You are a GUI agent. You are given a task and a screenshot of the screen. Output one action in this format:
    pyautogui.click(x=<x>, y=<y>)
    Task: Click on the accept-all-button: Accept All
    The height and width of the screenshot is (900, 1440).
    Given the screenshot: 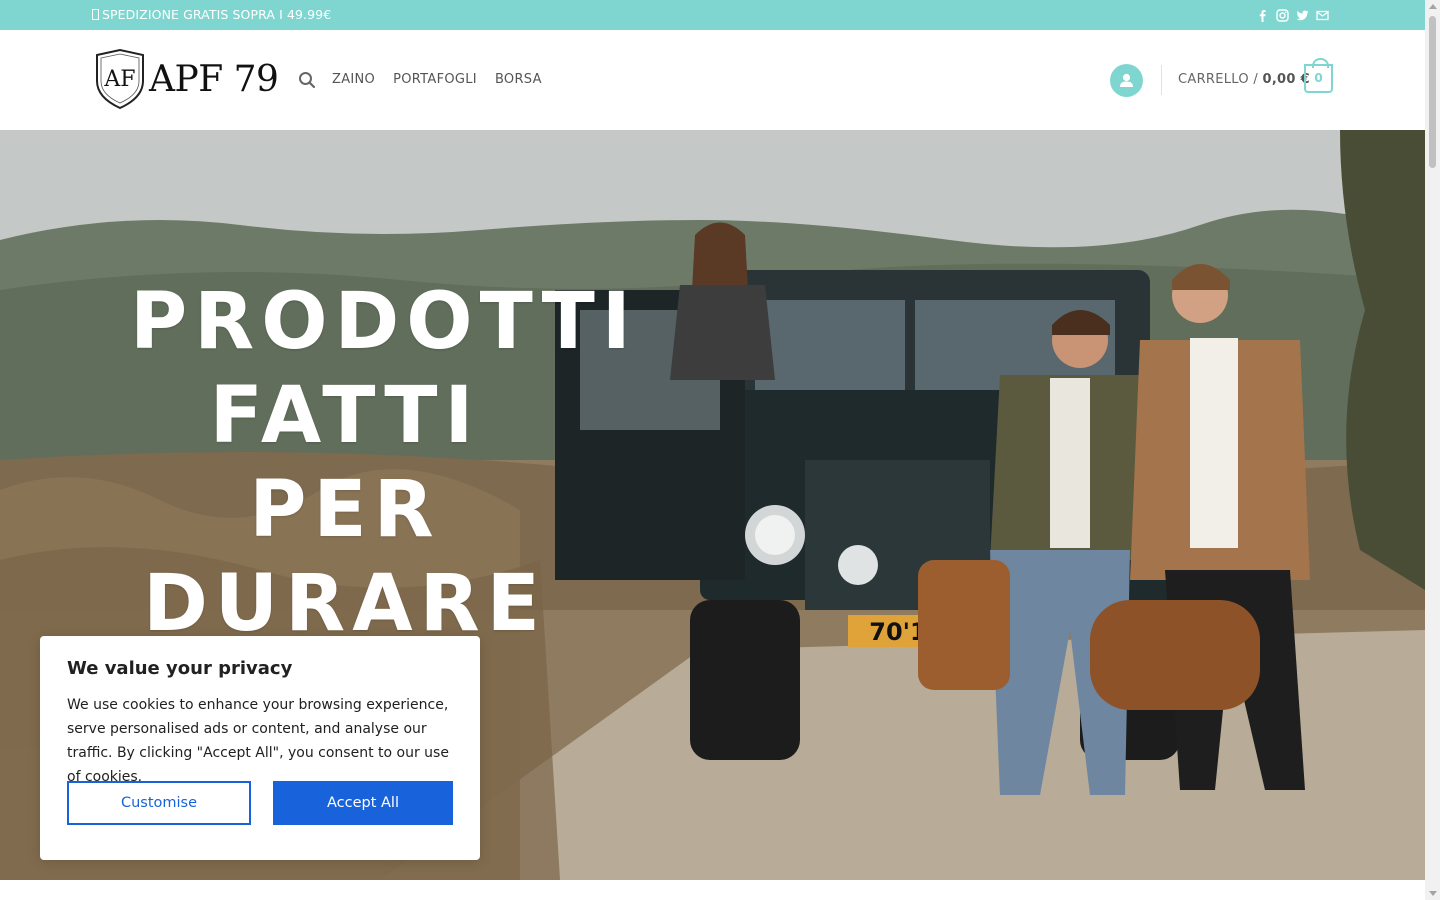 What is the action you would take?
    pyautogui.click(x=363, y=803)
    